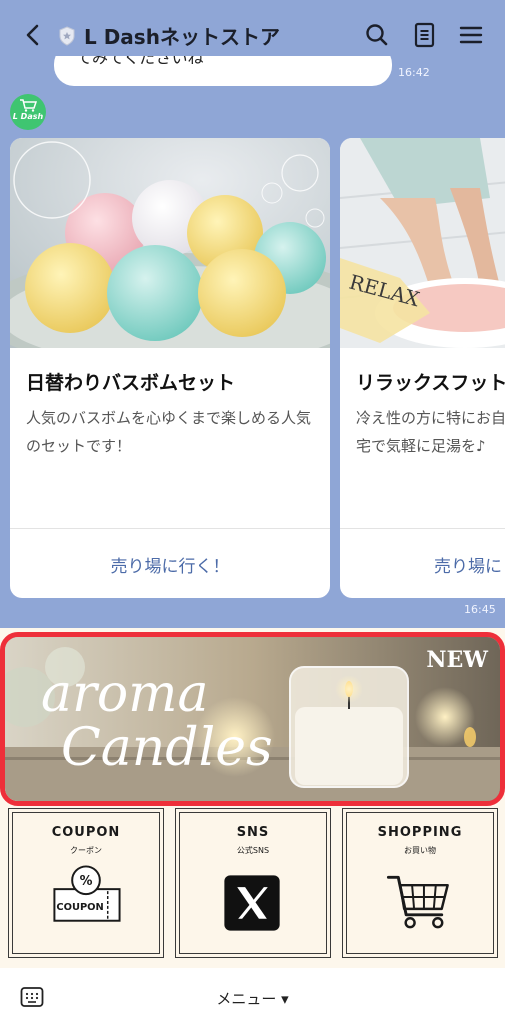  I want to click on avatar: L Dash, so click(28, 112).